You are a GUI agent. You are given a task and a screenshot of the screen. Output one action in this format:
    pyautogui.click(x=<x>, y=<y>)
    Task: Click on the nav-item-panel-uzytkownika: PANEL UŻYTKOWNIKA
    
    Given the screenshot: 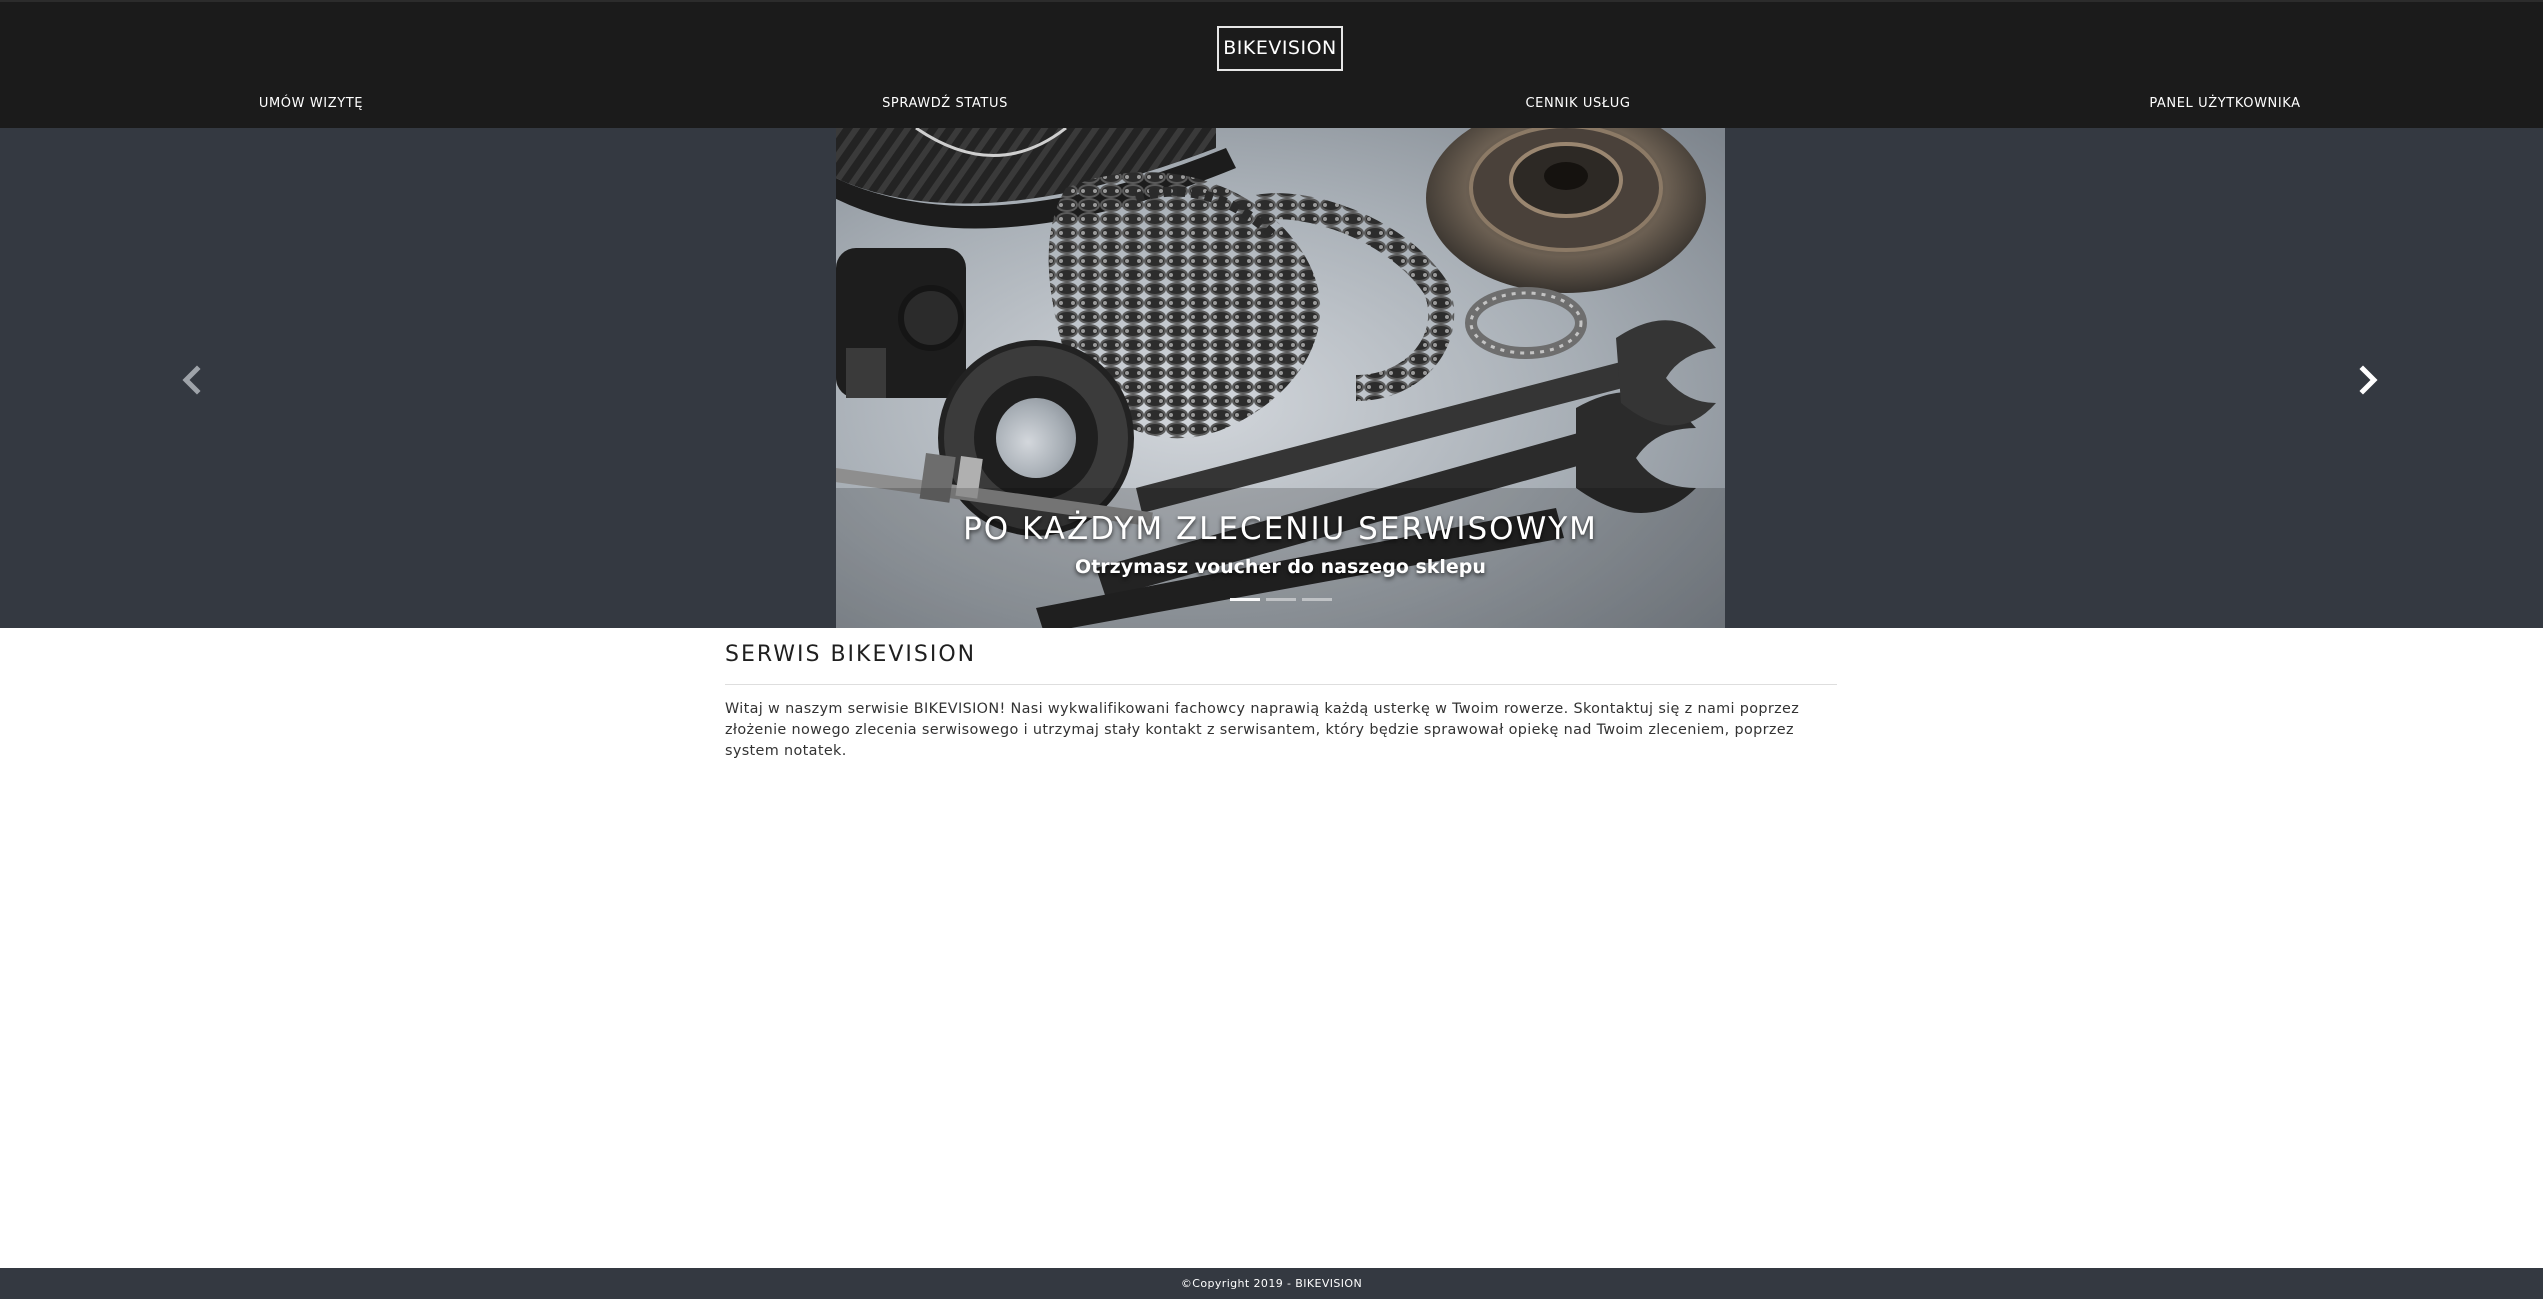 What is the action you would take?
    pyautogui.click(x=2225, y=104)
    